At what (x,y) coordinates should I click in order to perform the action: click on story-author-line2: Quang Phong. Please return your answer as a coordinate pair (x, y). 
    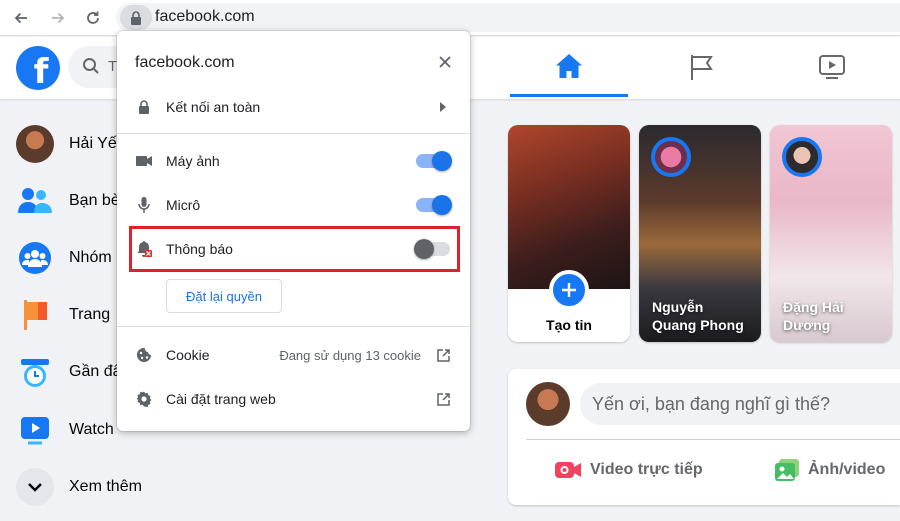
    Looking at the image, I should click on (698, 325).